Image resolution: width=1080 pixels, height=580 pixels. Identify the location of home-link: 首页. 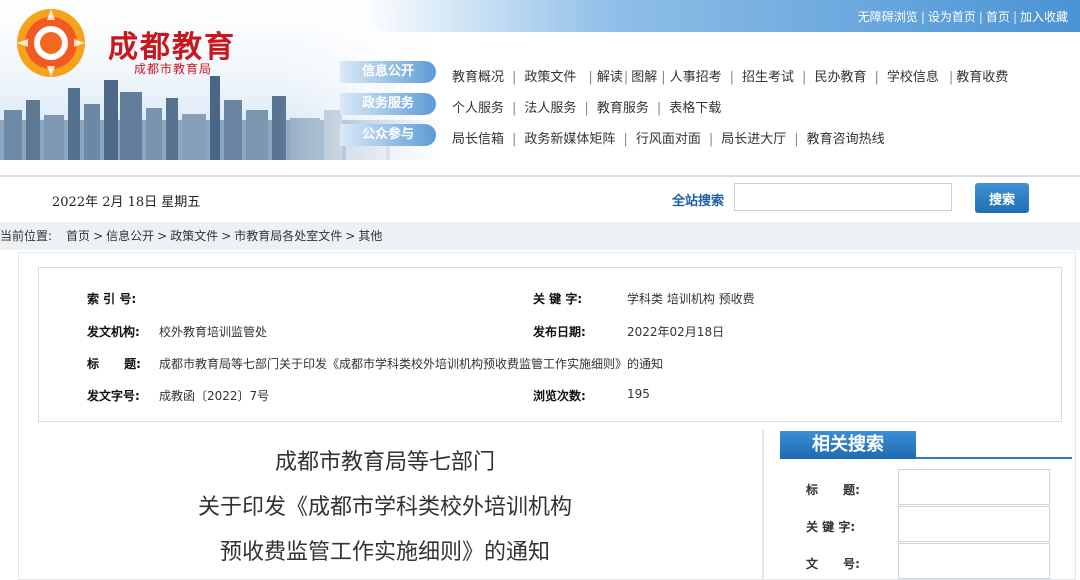
(998, 17).